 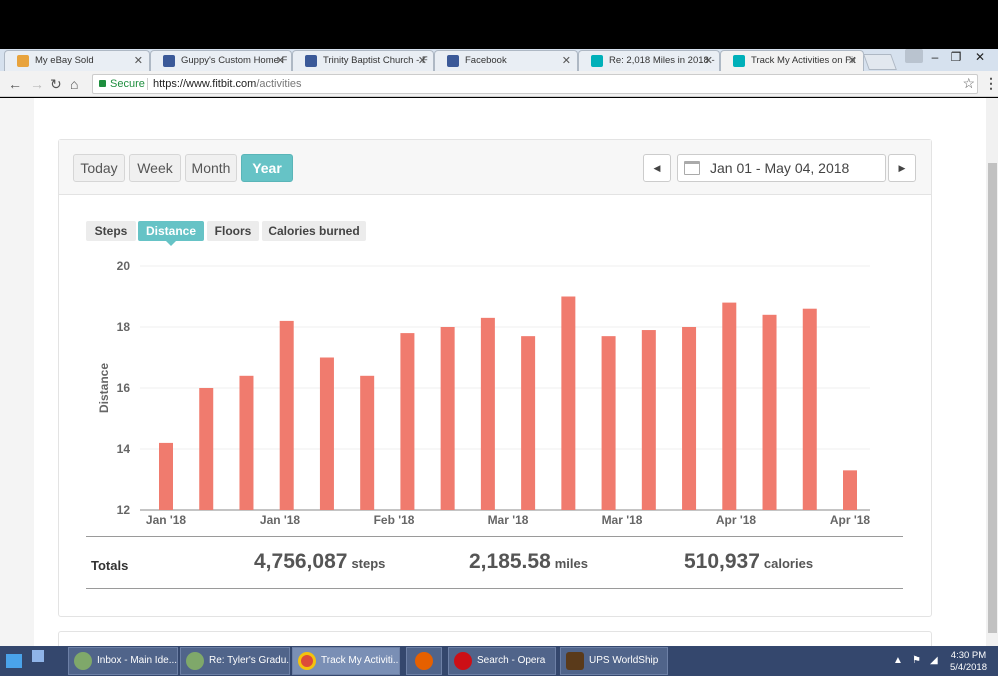 What do you see at coordinates (510, 561) in the screenshot?
I see `total-miles-value: 2,185.58` at bounding box center [510, 561].